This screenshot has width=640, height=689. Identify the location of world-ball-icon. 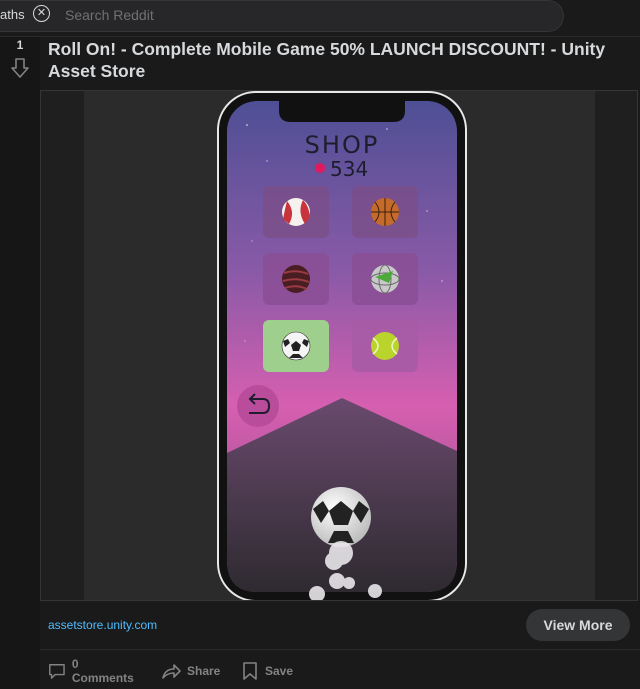
(385, 279).